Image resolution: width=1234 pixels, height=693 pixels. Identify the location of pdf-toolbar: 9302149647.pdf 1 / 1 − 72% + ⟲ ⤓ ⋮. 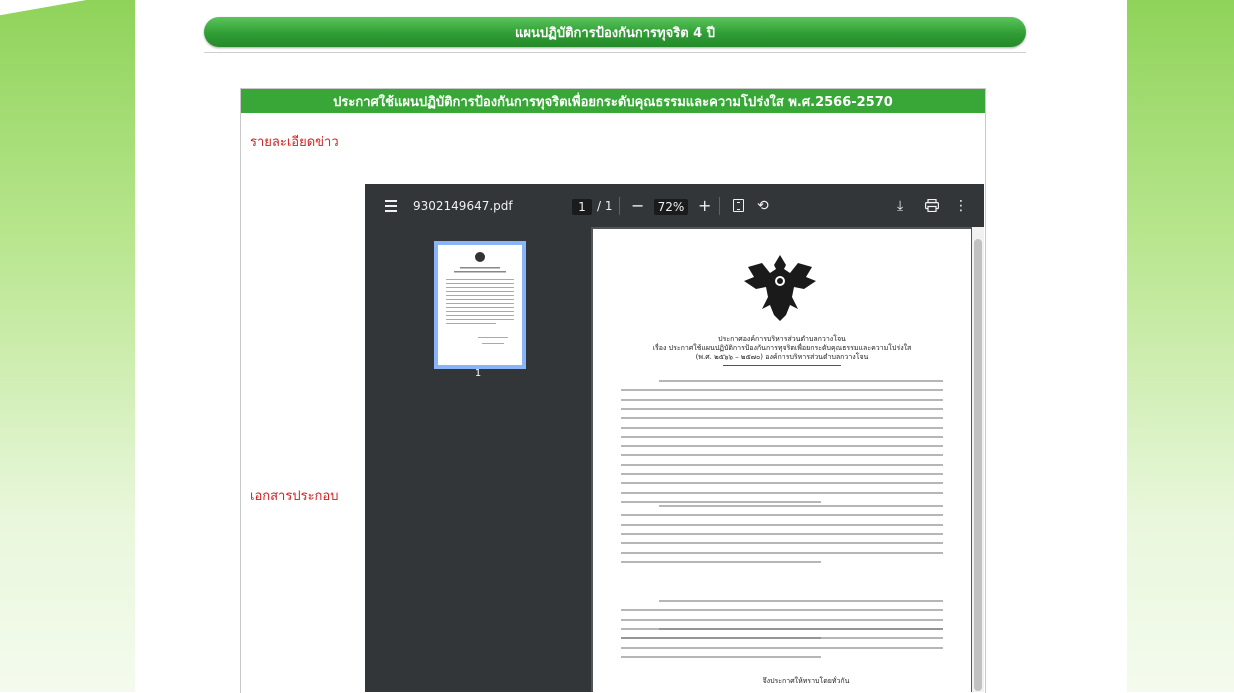
(674, 205).